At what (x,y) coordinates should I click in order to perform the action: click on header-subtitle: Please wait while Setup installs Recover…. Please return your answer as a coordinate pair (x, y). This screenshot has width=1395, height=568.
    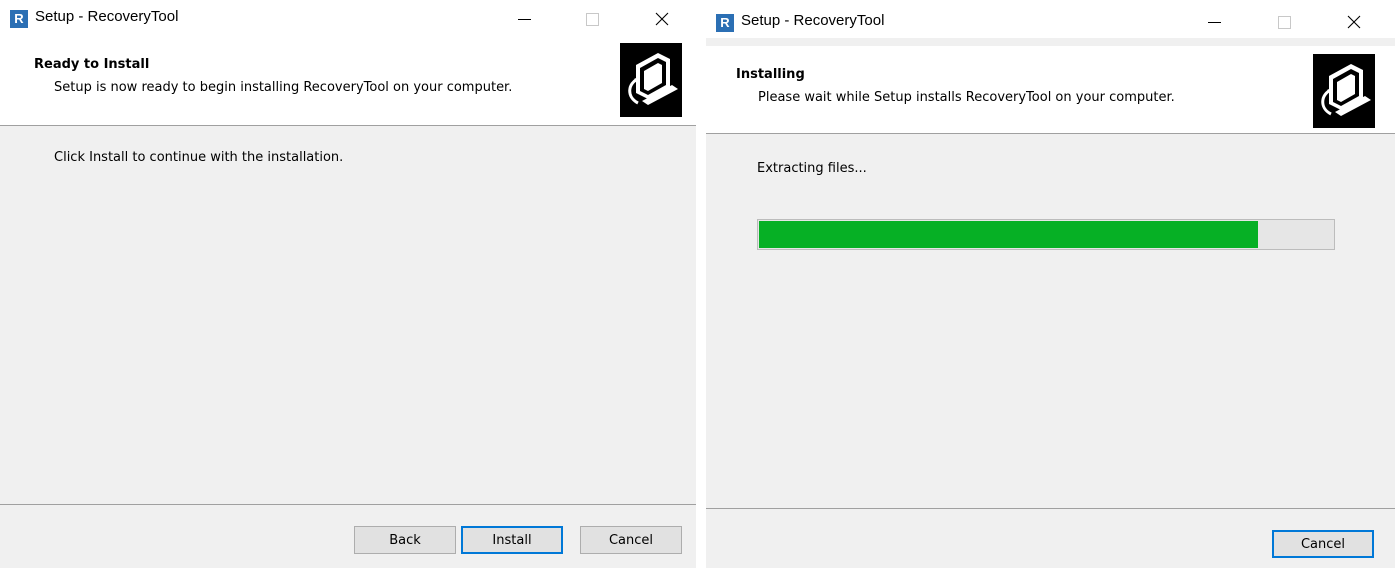
    Looking at the image, I should click on (966, 97).